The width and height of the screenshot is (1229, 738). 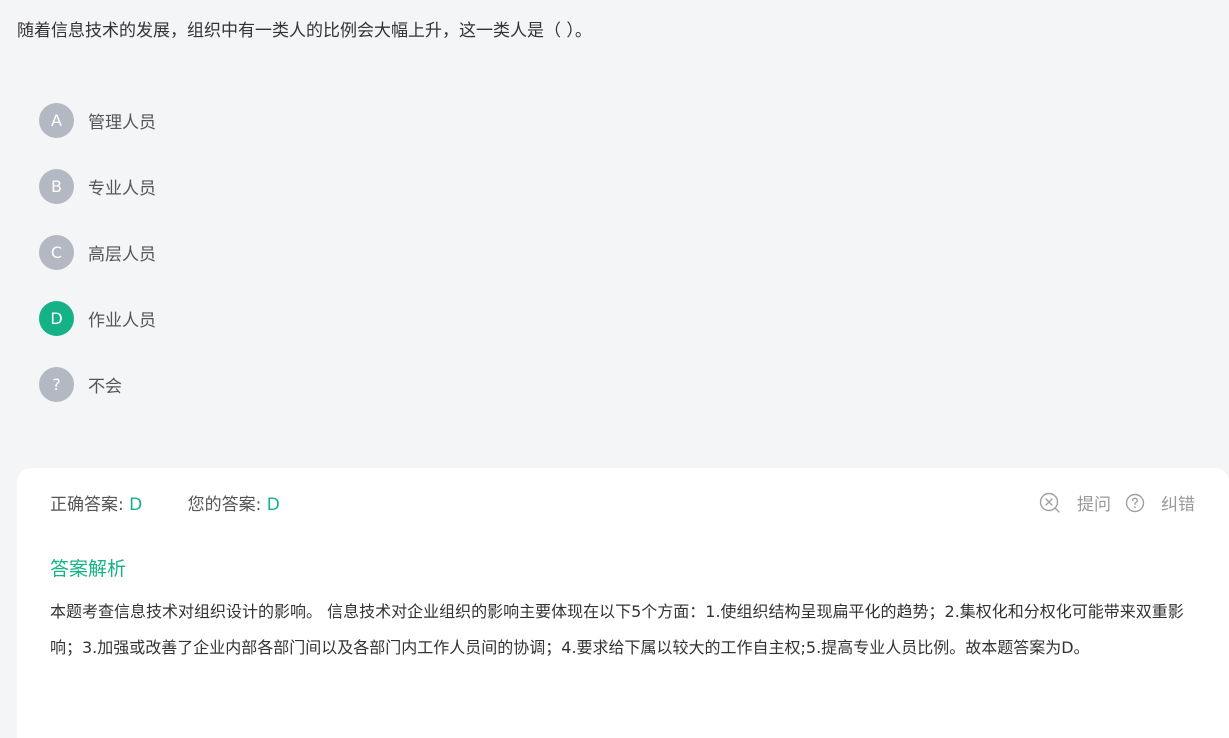 What do you see at coordinates (165, 502) in the screenshot?
I see `answer-summary: 正确答案: D 您的答案: D` at bounding box center [165, 502].